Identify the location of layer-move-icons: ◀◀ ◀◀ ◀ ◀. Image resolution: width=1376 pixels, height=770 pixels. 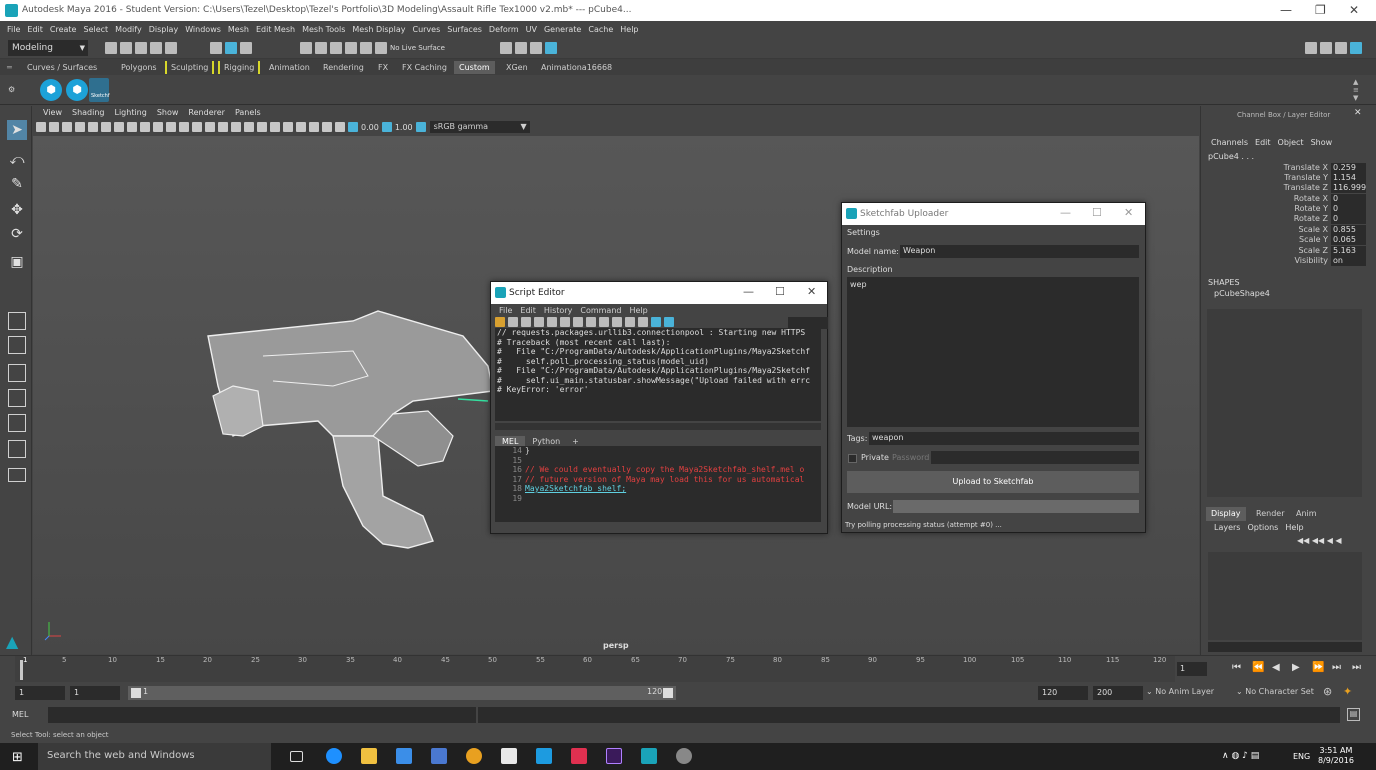
(1319, 540).